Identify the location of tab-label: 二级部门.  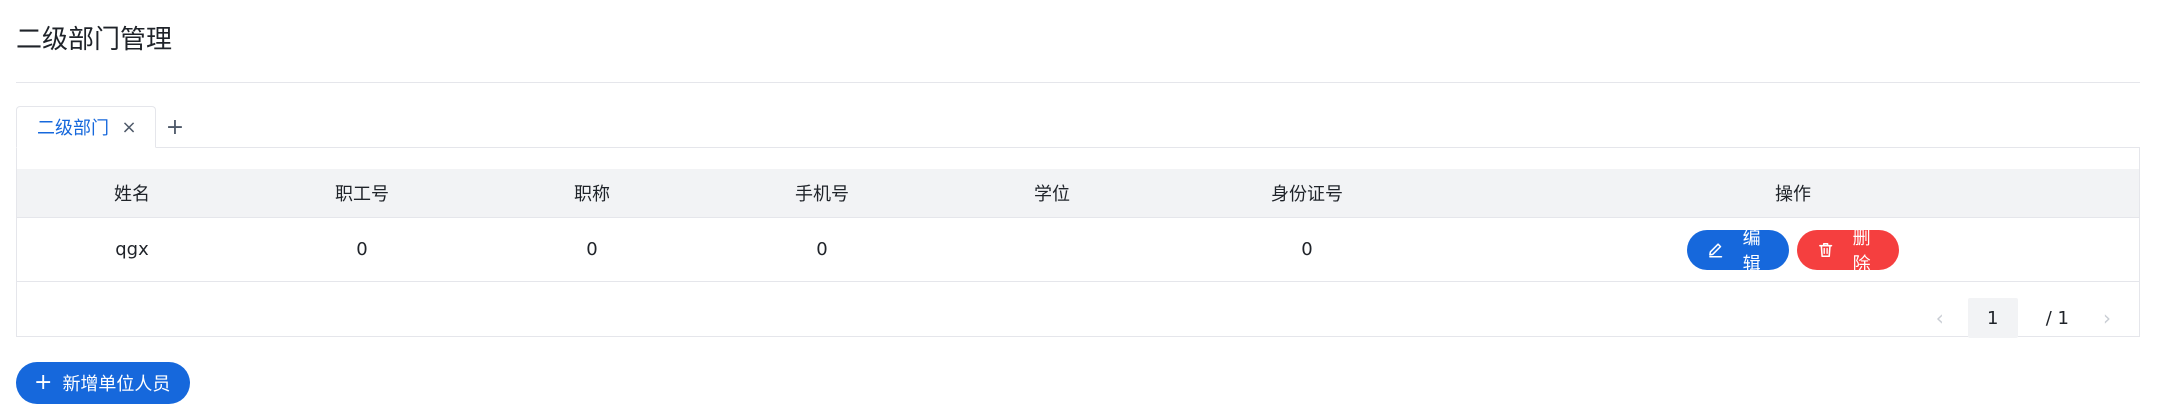
(73, 128).